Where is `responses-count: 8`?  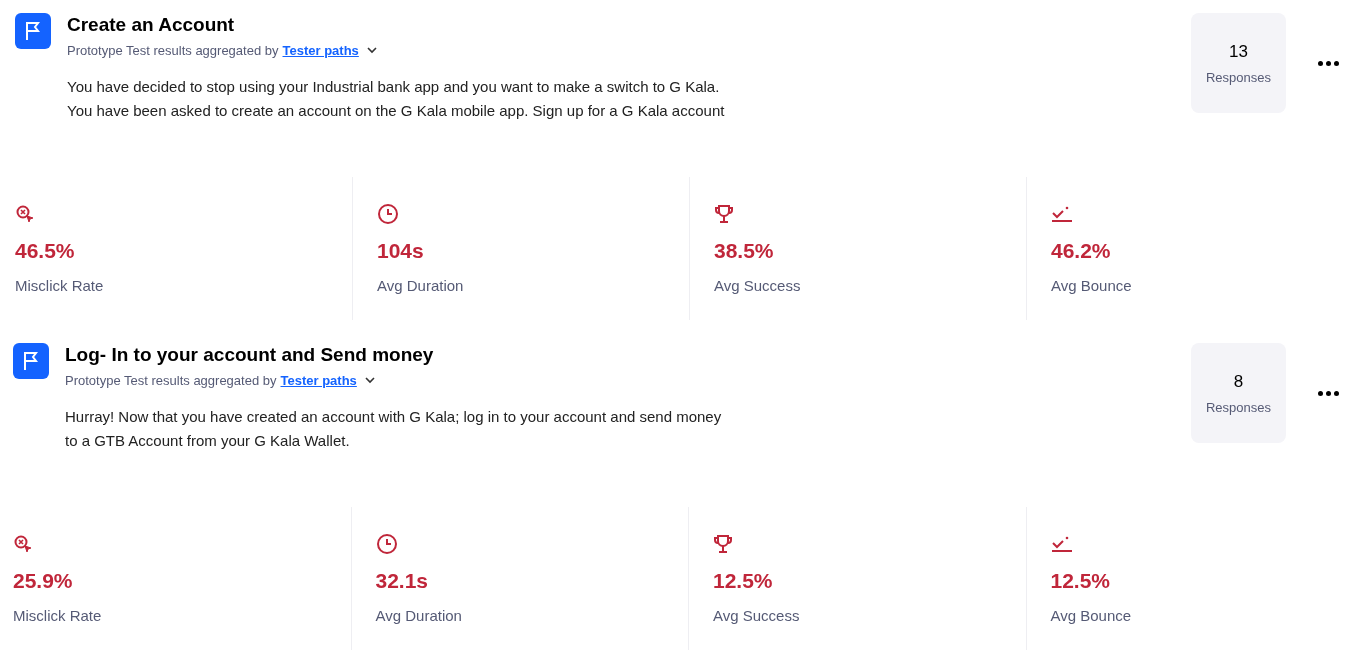 responses-count: 8 is located at coordinates (1238, 381).